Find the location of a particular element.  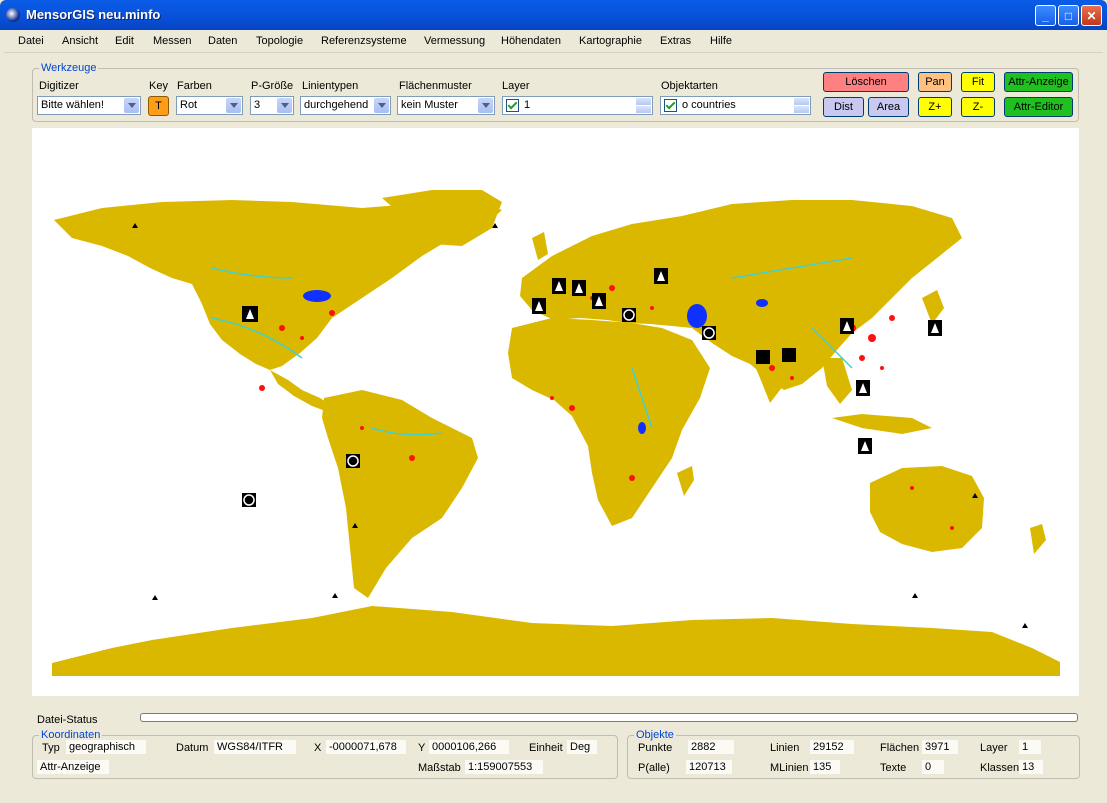

mlinien-label: MLinien is located at coordinates (789, 768).